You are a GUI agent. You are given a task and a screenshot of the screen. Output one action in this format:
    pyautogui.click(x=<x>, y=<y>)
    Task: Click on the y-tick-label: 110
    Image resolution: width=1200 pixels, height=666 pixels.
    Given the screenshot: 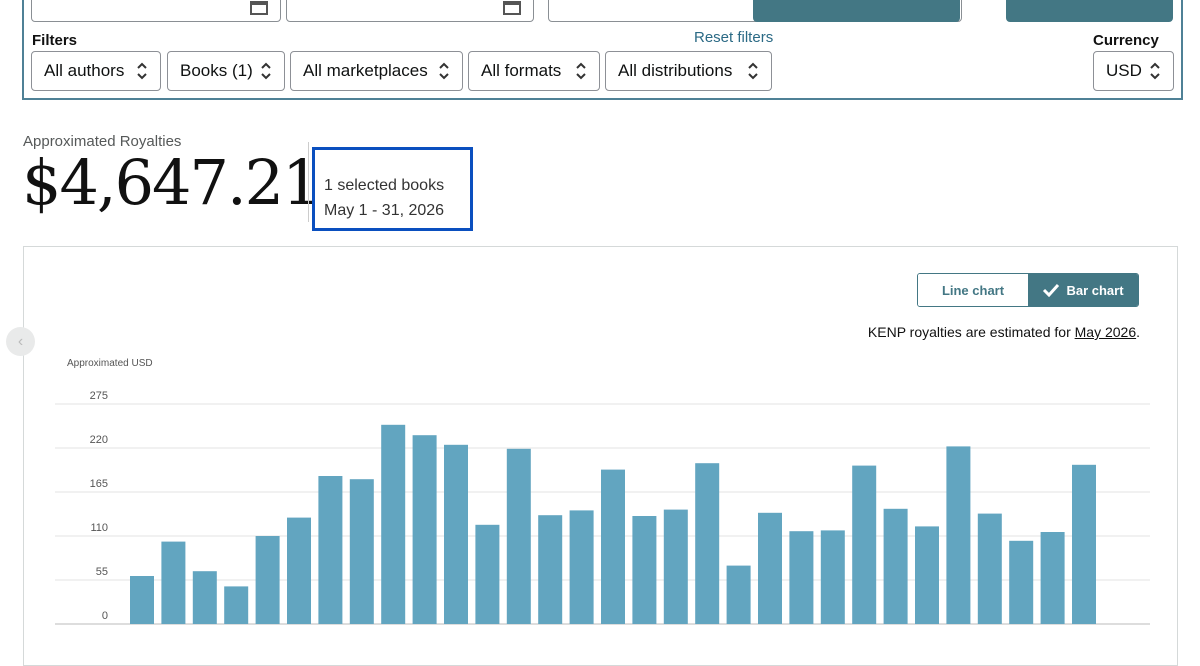 What is the action you would take?
    pyautogui.click(x=99, y=528)
    